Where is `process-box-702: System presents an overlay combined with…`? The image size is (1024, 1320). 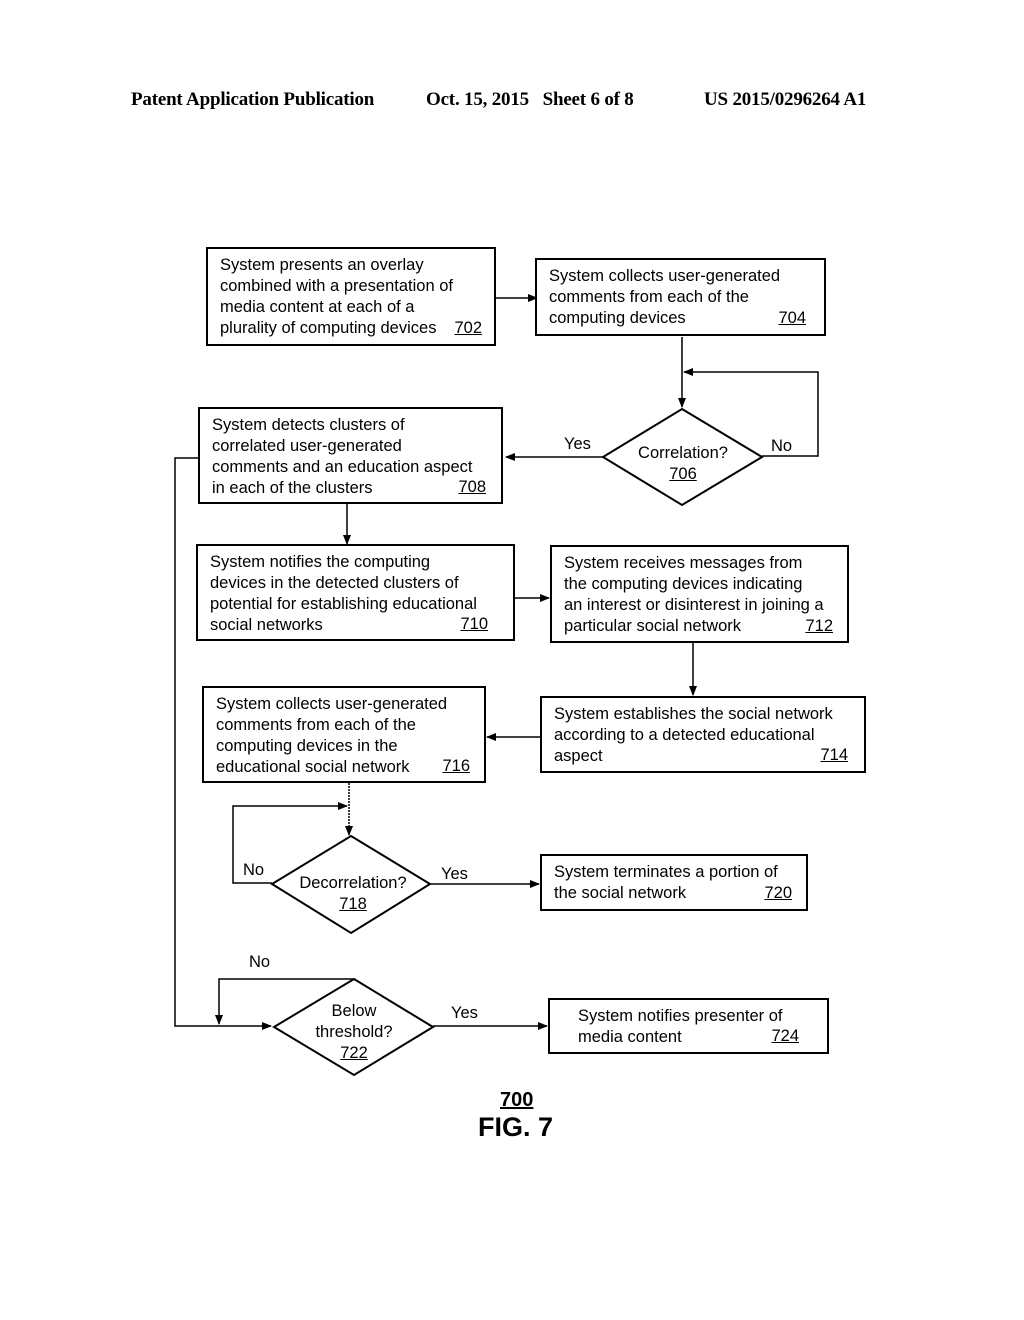 process-box-702: System presents an overlay combined with… is located at coordinates (351, 296).